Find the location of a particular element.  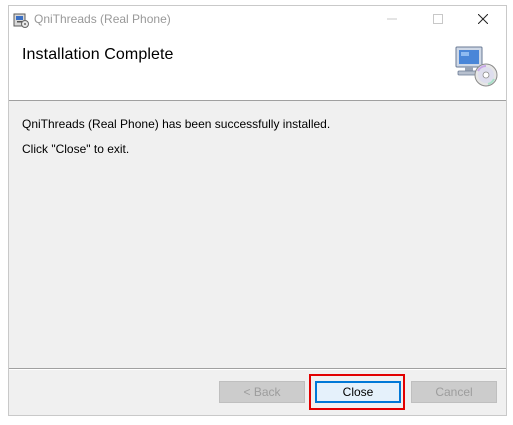

close-icon is located at coordinates (483, 20).